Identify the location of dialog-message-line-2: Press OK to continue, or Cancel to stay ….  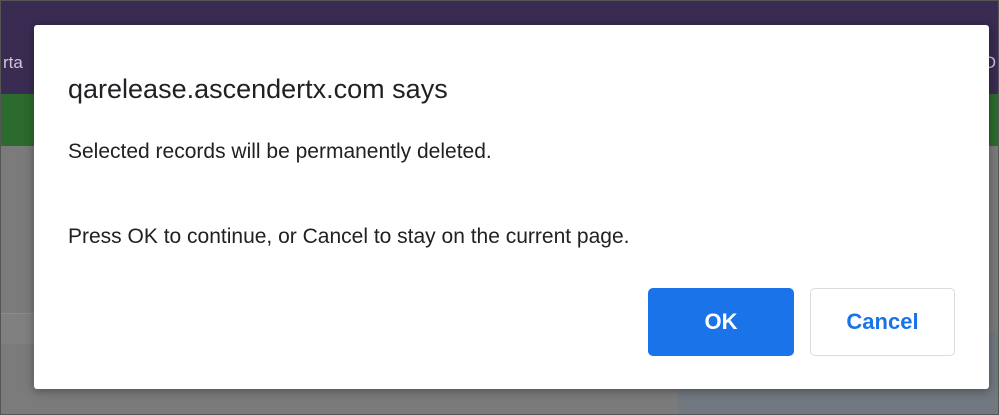
(349, 236).